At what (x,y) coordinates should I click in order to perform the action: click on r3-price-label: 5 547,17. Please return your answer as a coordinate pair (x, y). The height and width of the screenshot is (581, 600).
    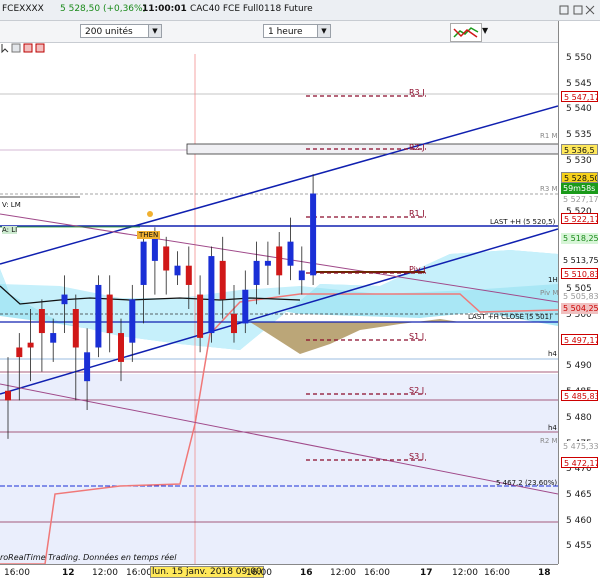
    Looking at the image, I should click on (579, 96).